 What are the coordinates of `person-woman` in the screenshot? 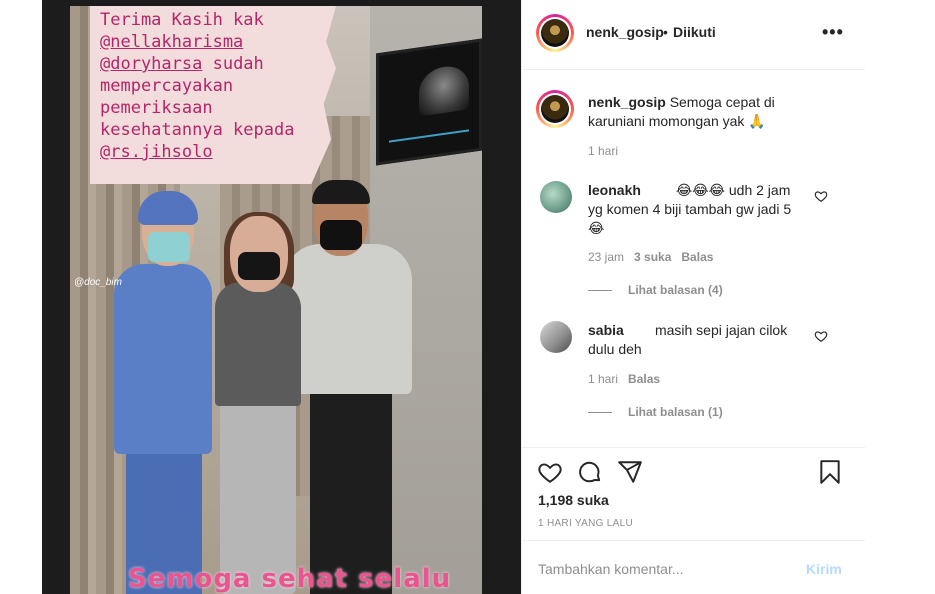 It's located at (258, 344).